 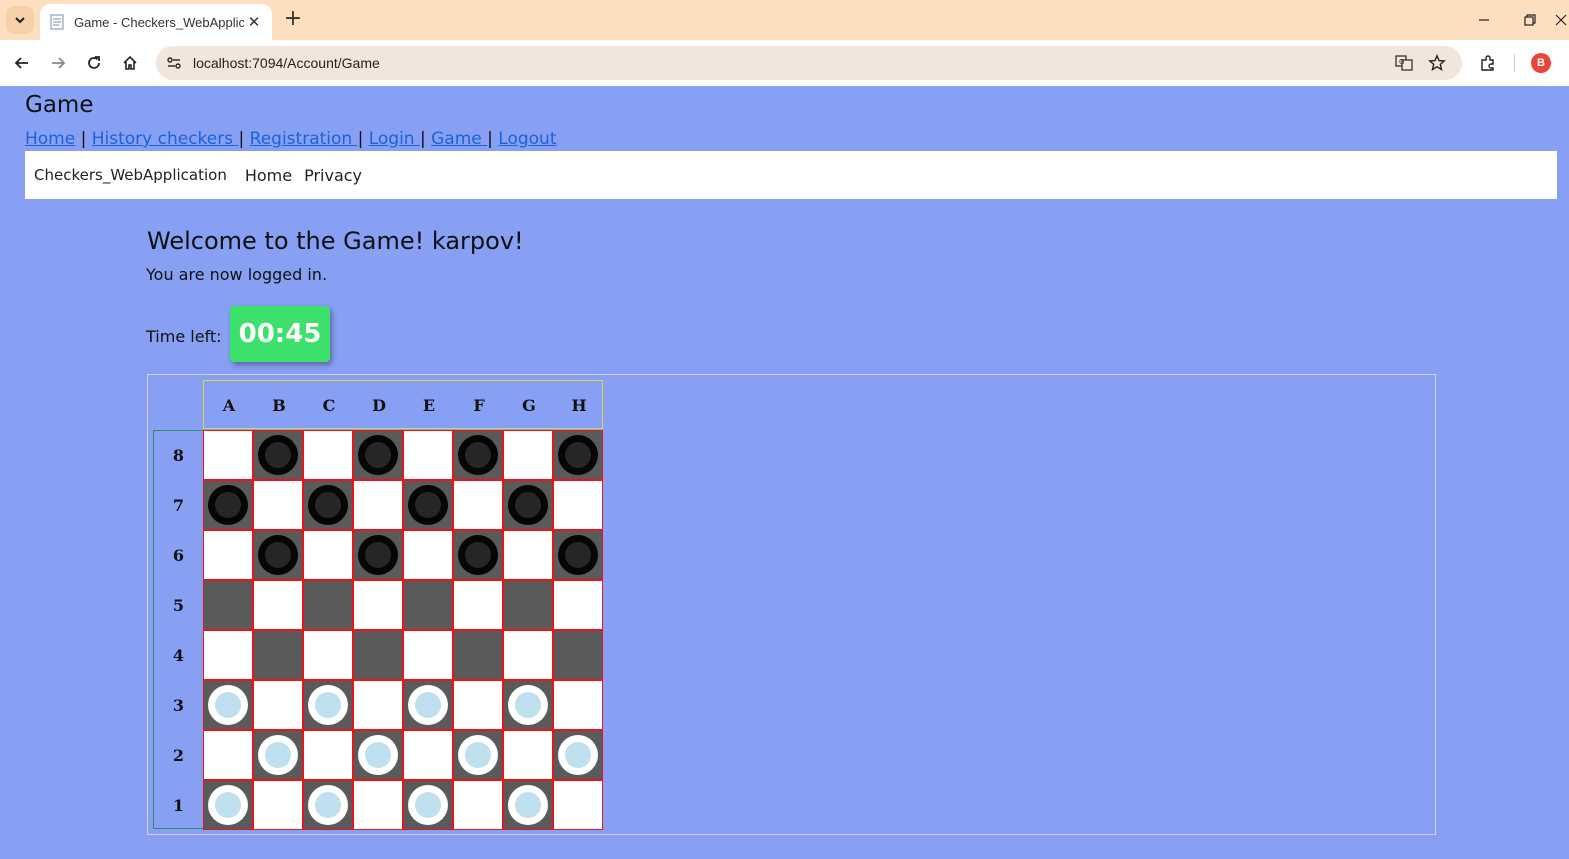 What do you see at coordinates (528, 555) in the screenshot?
I see `board-cell-g6` at bounding box center [528, 555].